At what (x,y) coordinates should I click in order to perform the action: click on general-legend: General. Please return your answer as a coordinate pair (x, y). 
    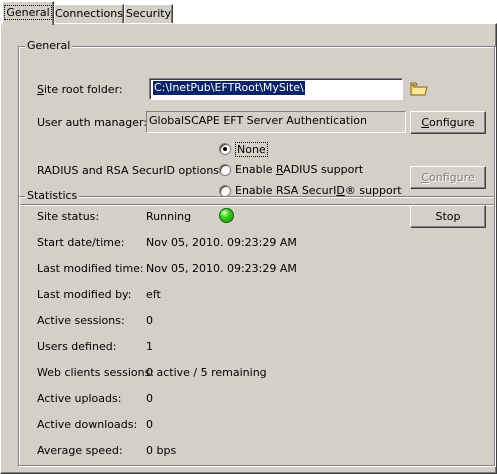
    Looking at the image, I should click on (49, 46).